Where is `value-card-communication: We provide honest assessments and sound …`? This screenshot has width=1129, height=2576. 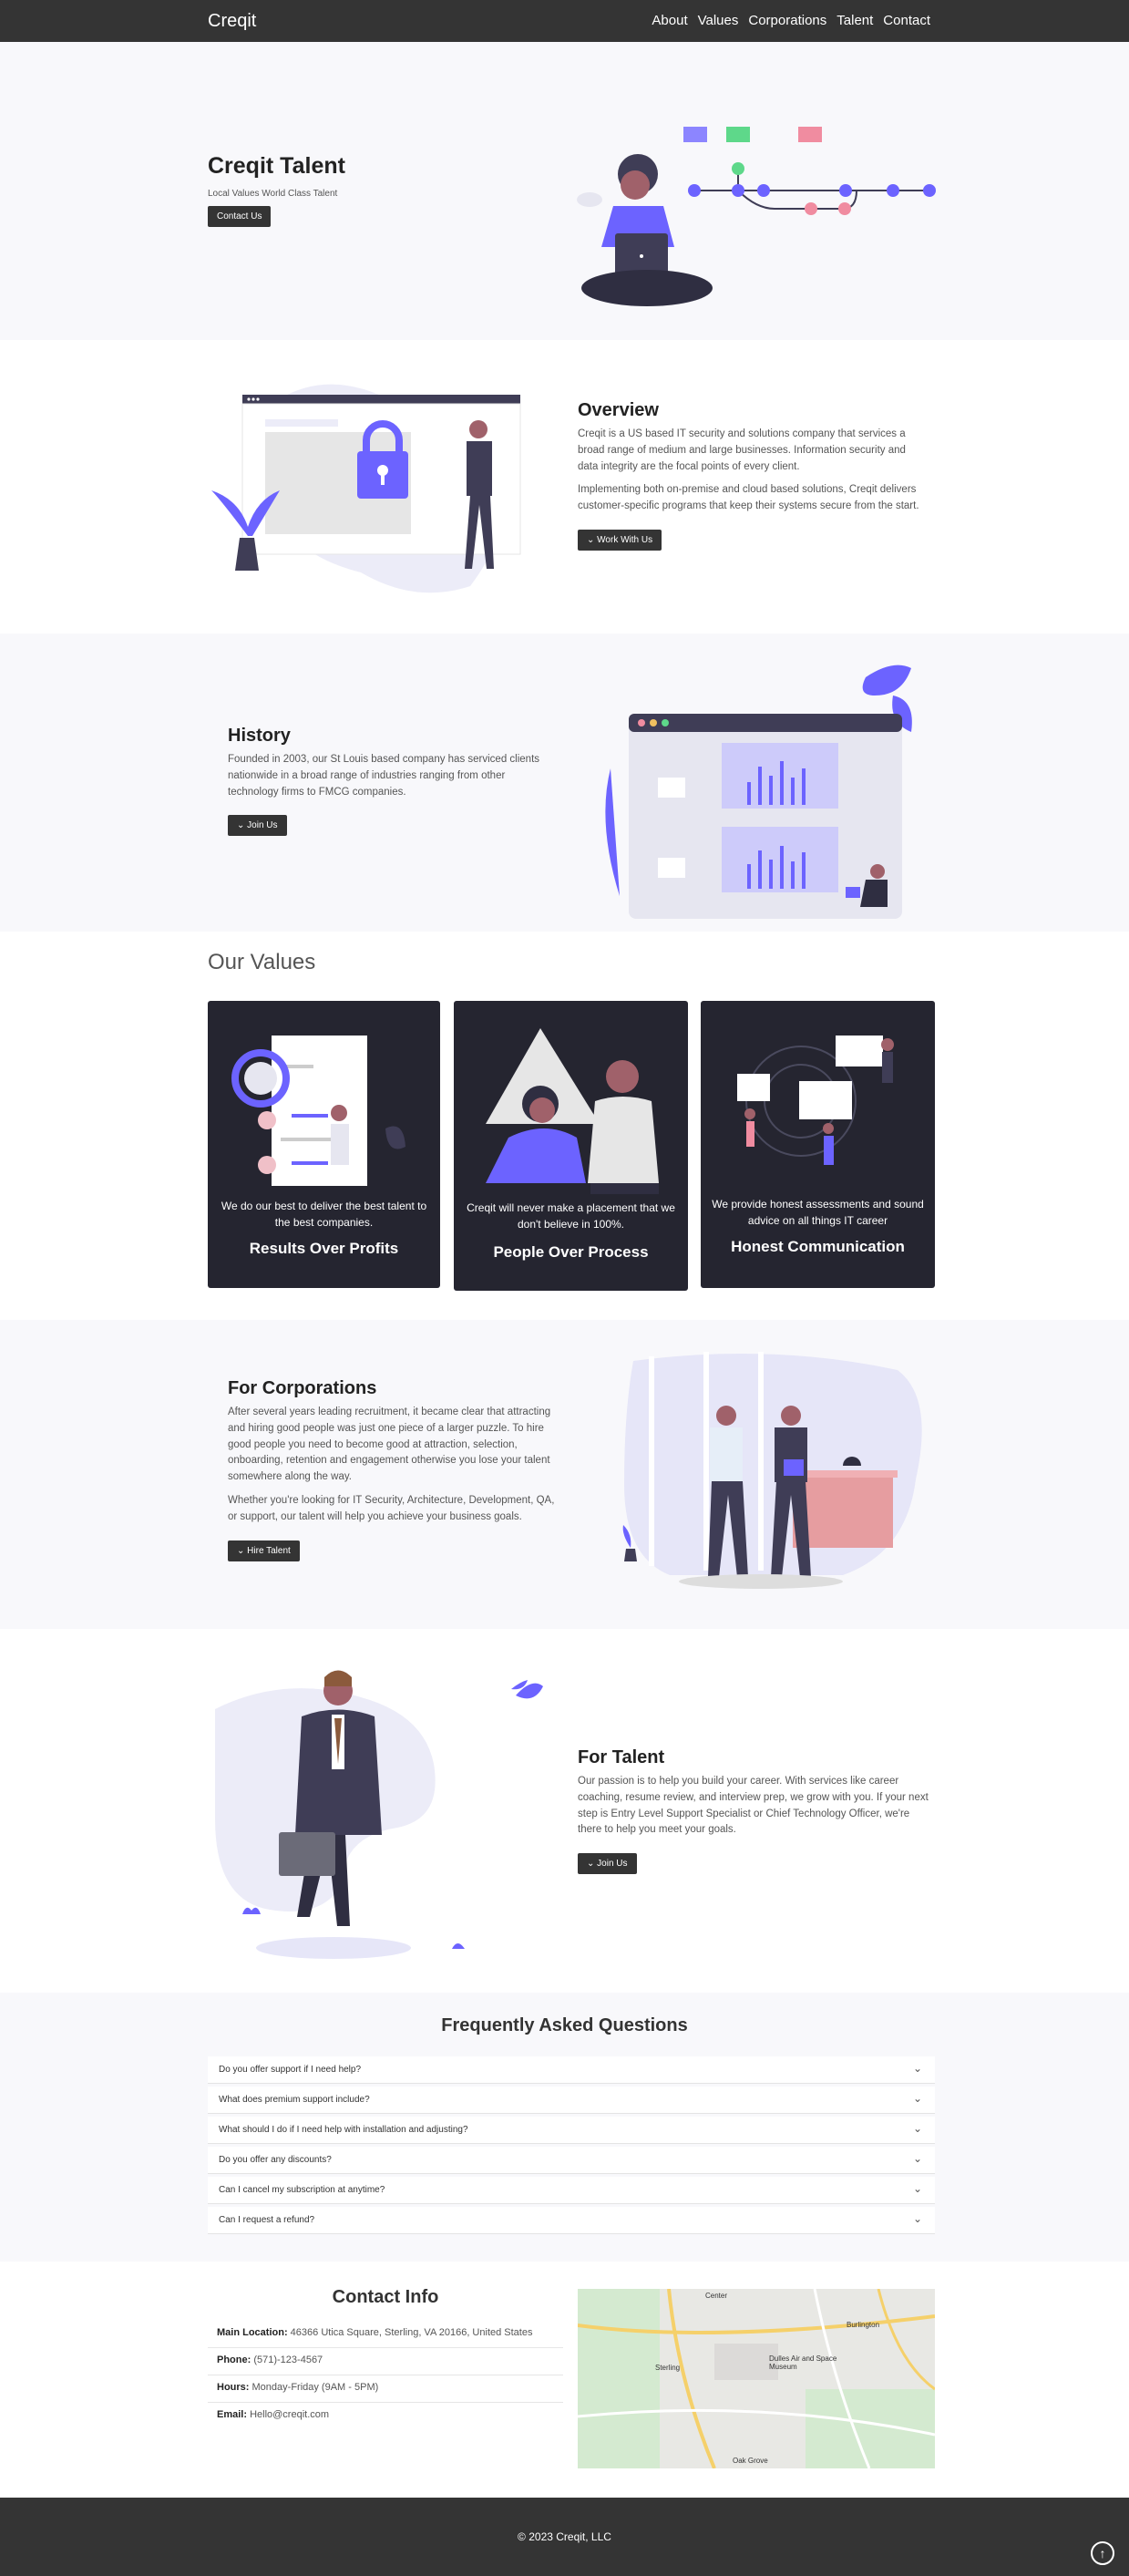
value-card-communication: We provide honest assessments and sound … is located at coordinates (818, 1144).